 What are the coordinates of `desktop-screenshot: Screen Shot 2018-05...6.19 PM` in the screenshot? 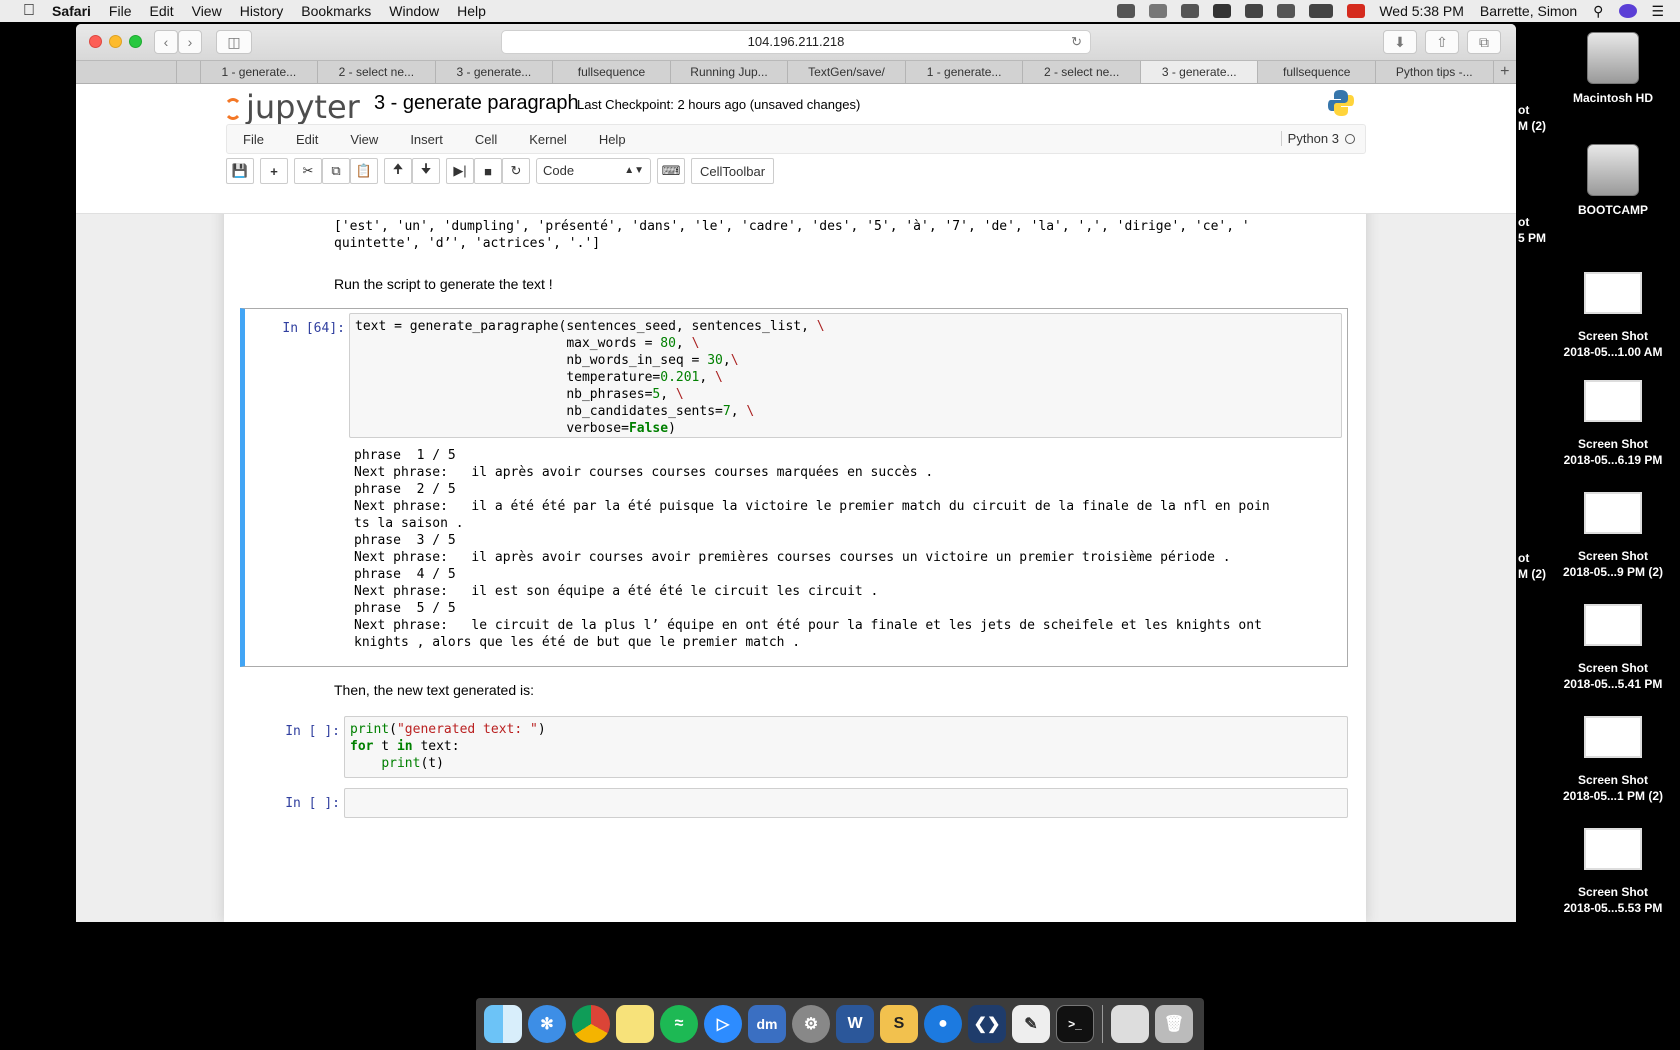 It's located at (1613, 424).